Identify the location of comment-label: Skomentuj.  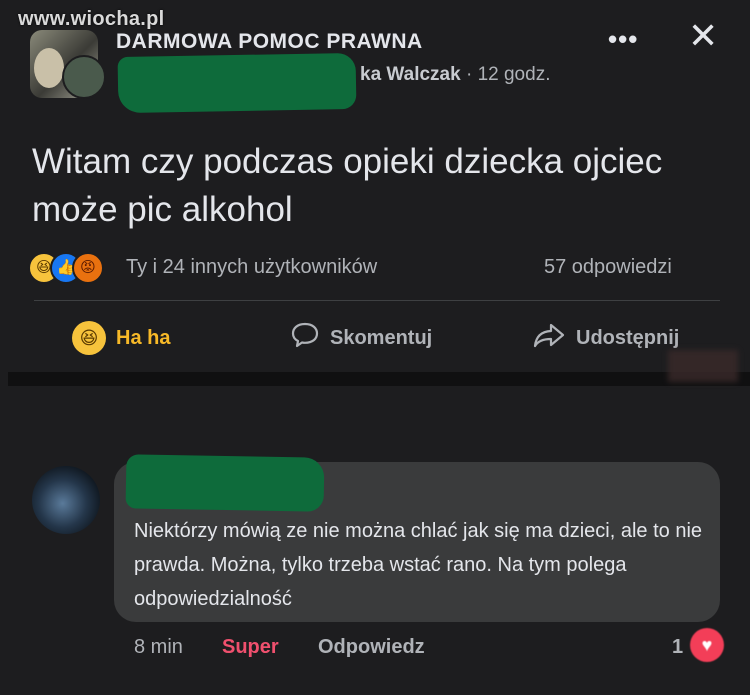
(381, 337).